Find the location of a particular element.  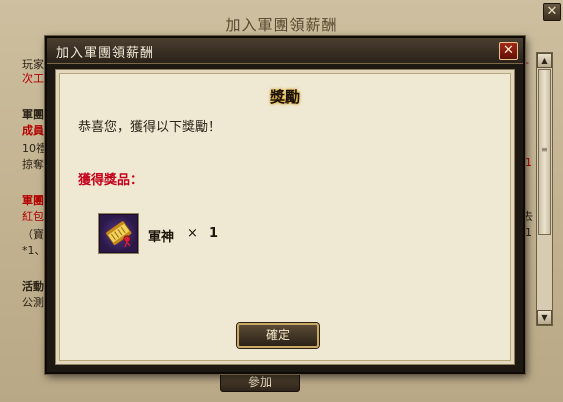

background-title: 加入軍團領薪酬 is located at coordinates (281, 25).